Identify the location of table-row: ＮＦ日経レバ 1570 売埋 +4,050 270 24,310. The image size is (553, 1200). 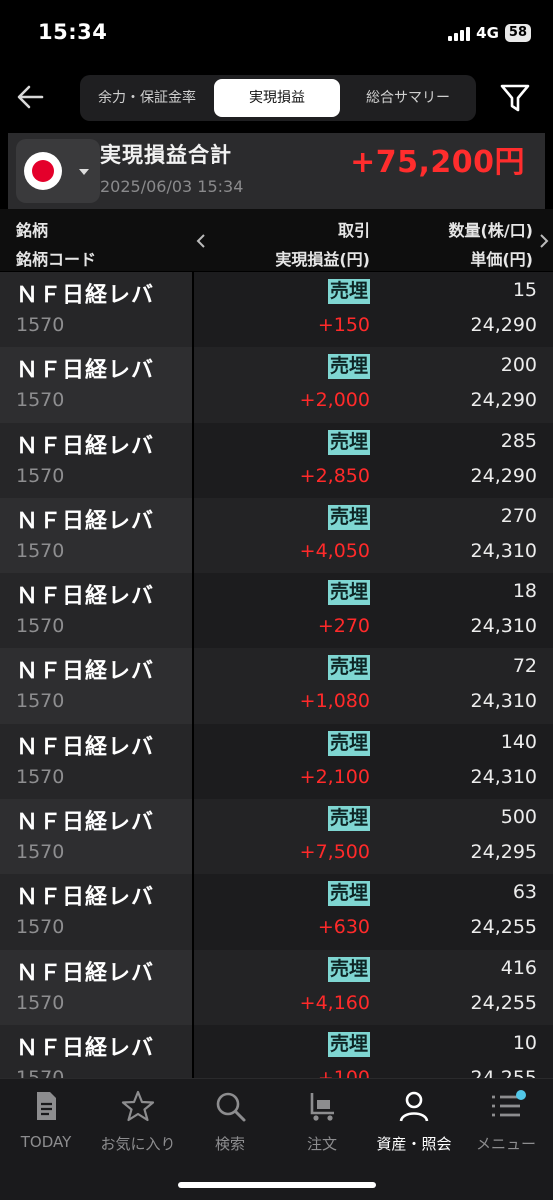
(276, 535).